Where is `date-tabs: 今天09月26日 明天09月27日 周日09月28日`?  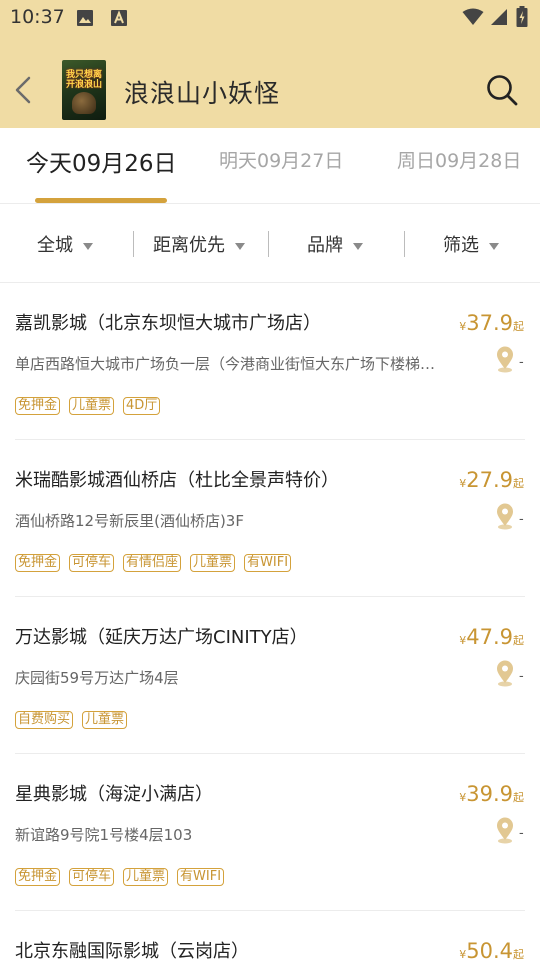 date-tabs: 今天09月26日 明天09月27日 周日09月28日 is located at coordinates (270, 166).